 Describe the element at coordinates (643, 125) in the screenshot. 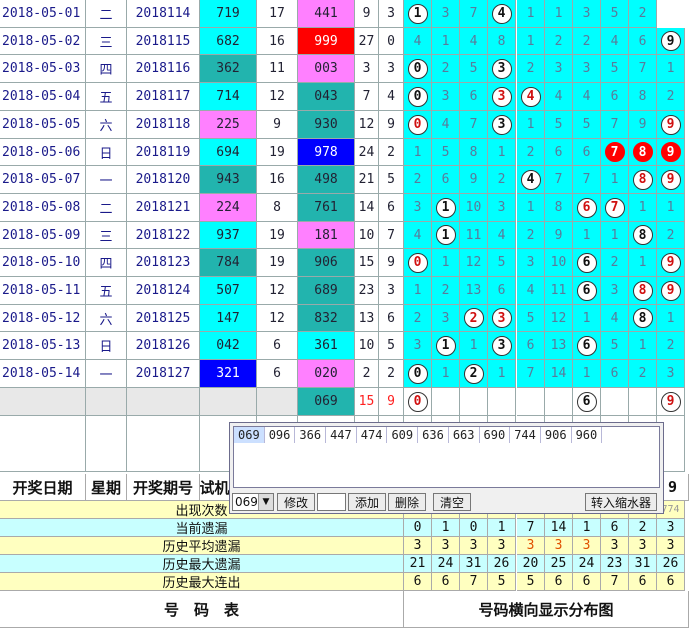

I see `dist-cell-8: 9` at that location.